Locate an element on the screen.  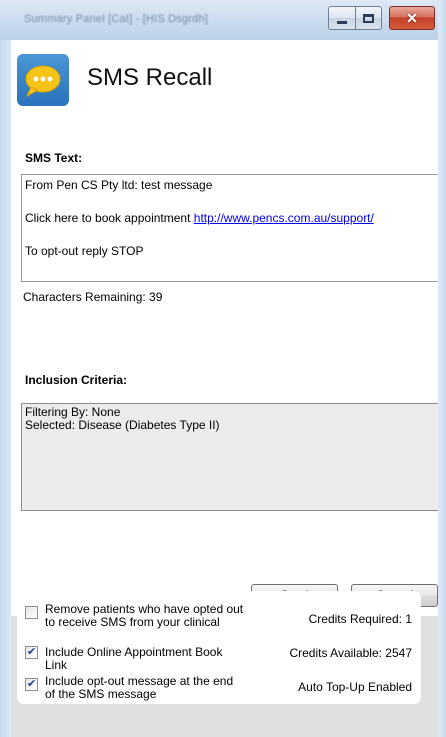
credits-available: Credits Available: 2547 is located at coordinates (350, 653).